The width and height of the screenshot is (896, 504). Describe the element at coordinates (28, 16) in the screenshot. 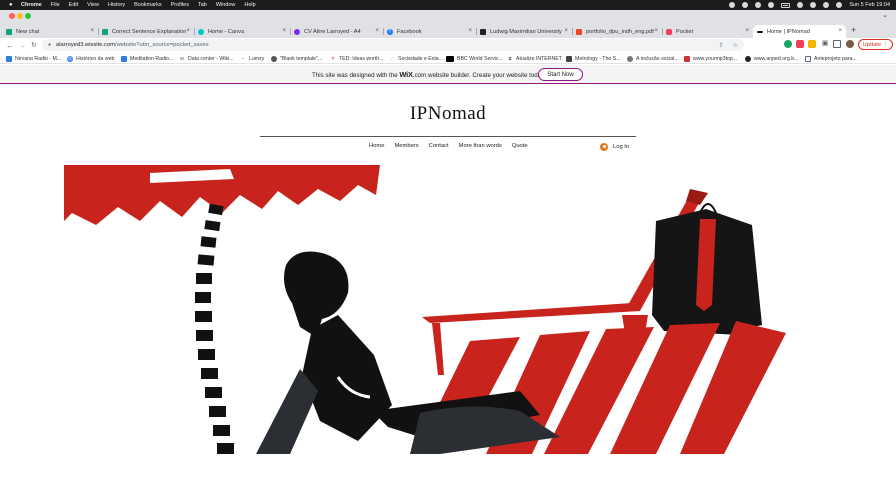

I see `fullscreen-window-button` at that location.